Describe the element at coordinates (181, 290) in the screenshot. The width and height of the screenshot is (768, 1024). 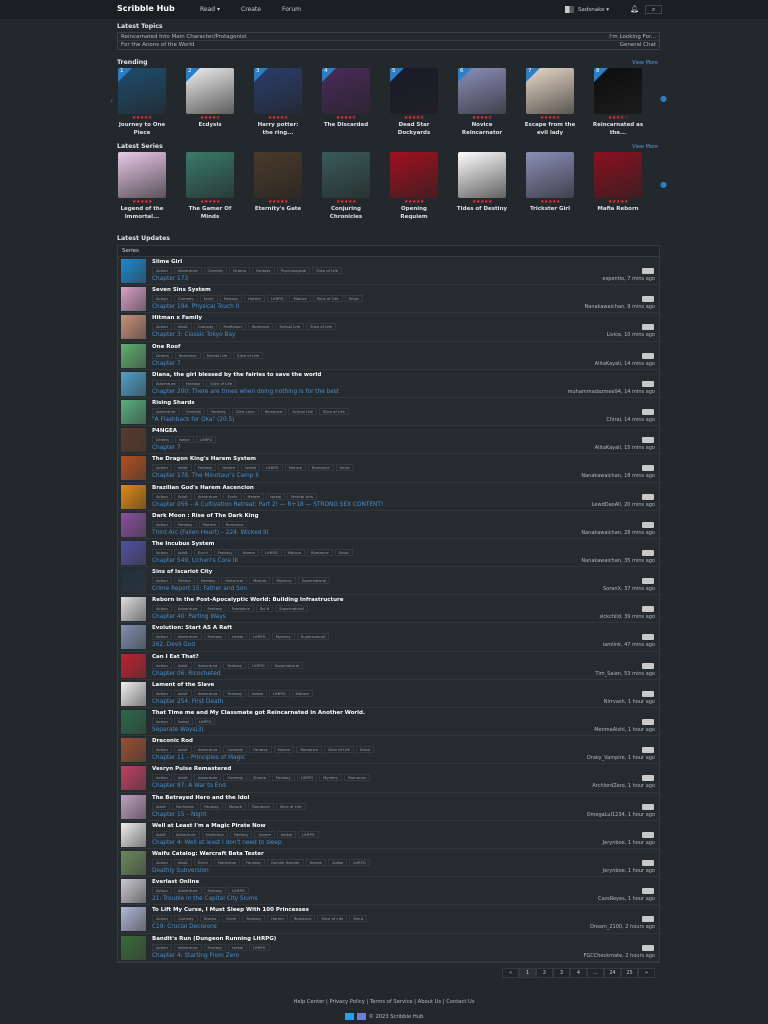
I see `series-title-link: Seven Sins System` at that location.